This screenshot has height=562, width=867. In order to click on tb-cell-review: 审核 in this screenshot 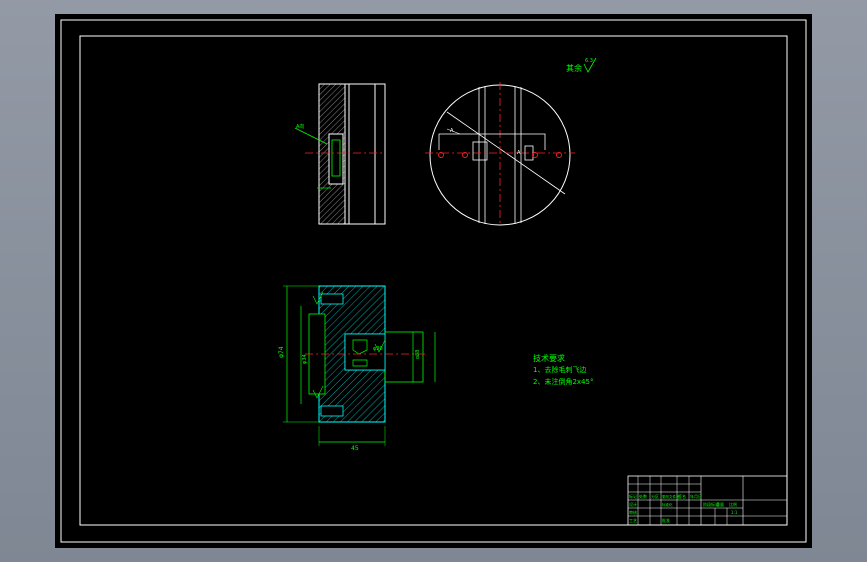, I will do `click(633, 512)`.